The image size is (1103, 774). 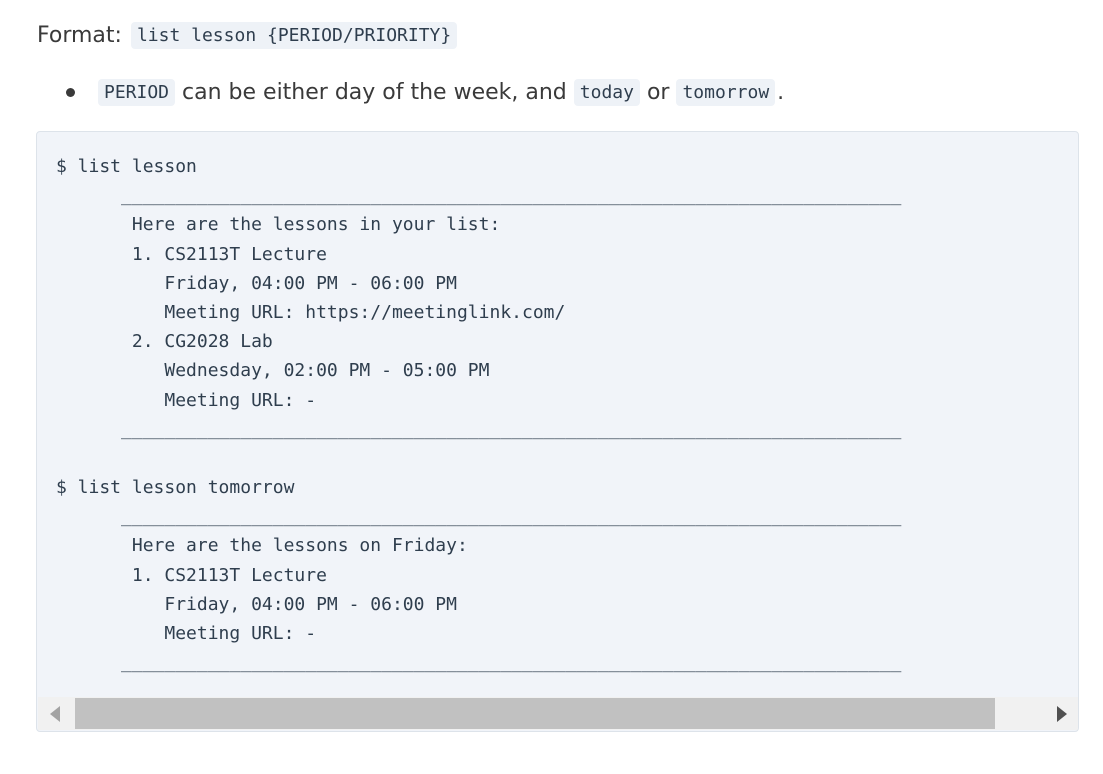 I want to click on horizontal-scrollbar, so click(x=558, y=713).